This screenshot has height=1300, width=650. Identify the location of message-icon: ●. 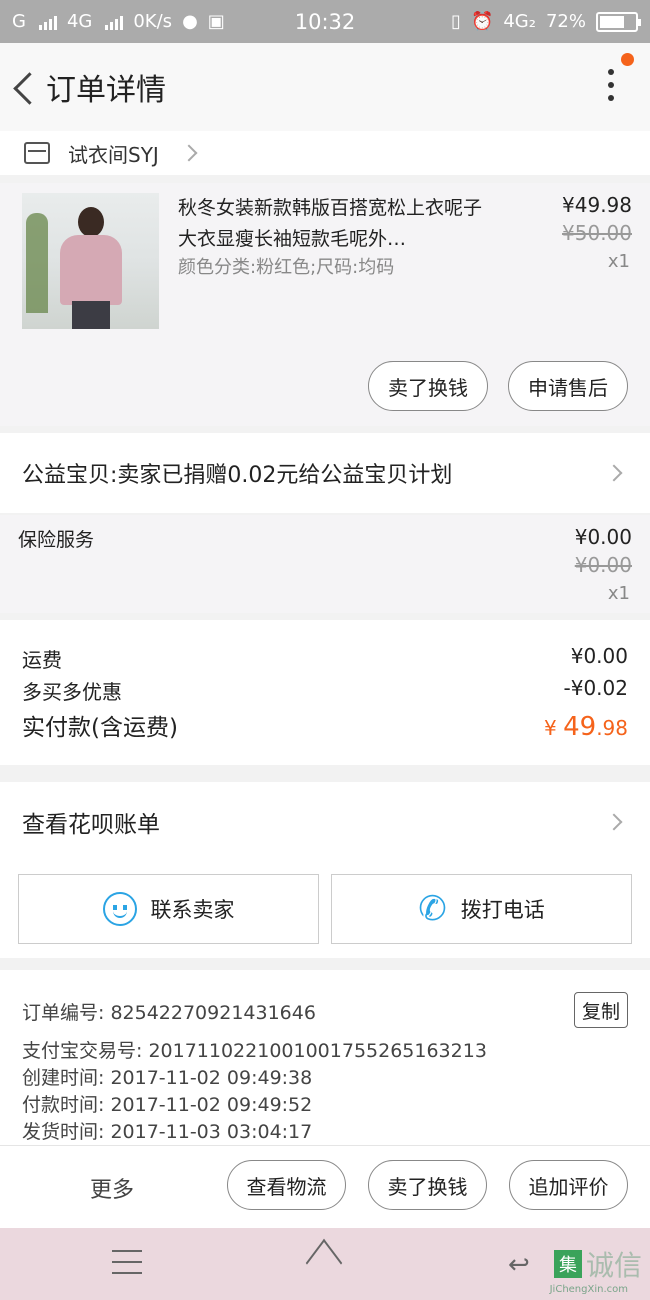
(190, 21).